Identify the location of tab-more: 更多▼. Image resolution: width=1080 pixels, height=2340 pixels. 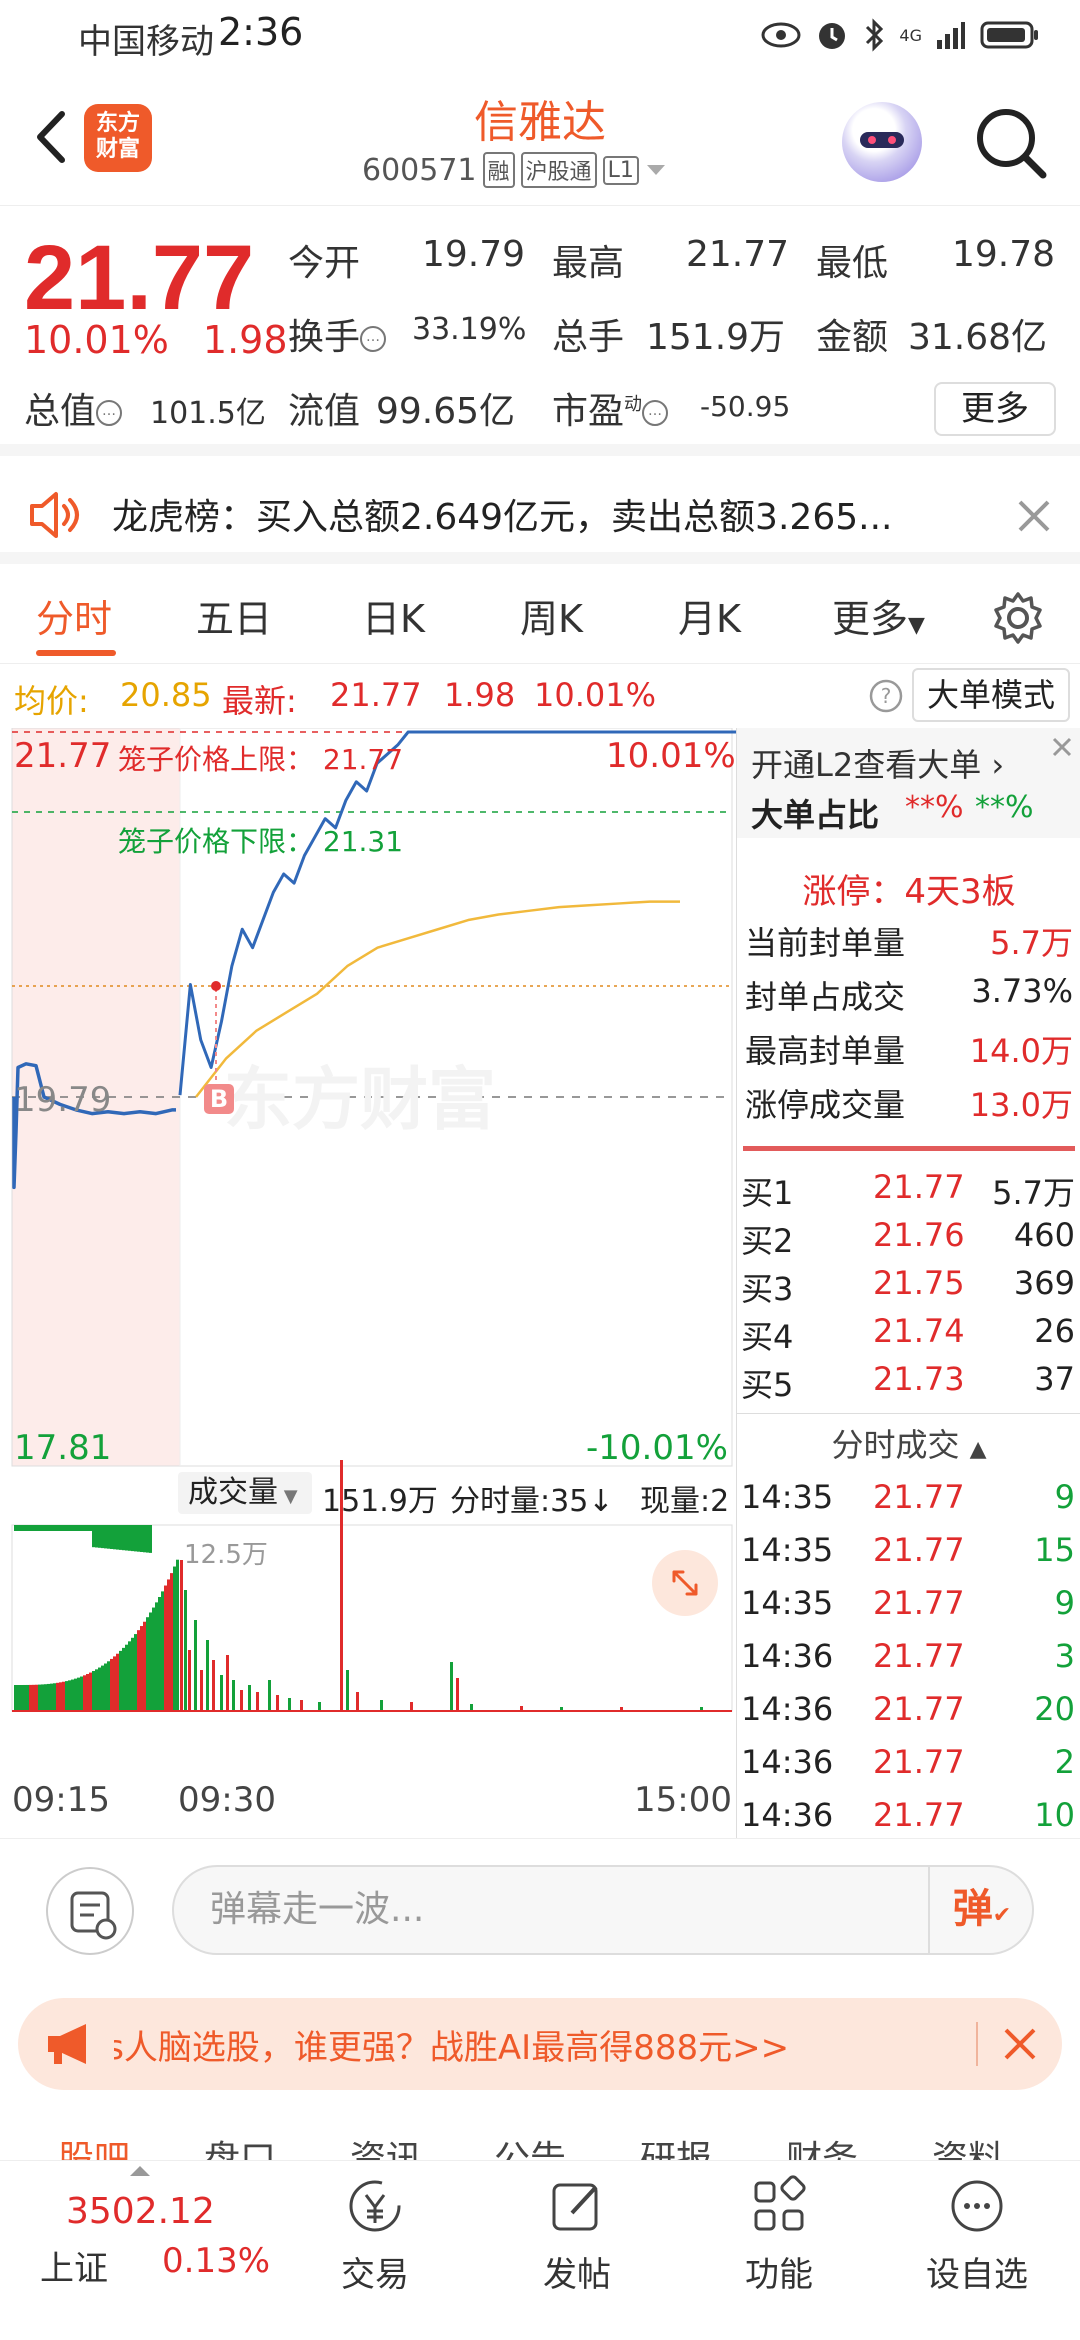
(878, 615).